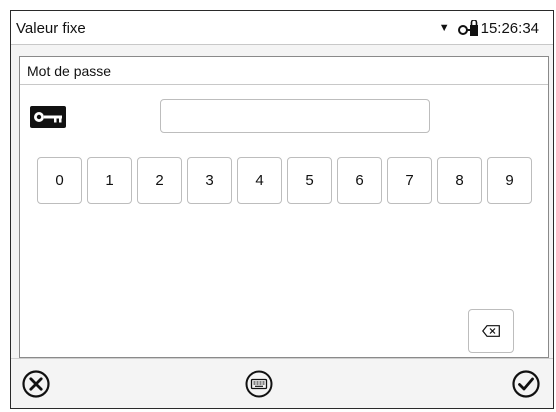 The image size is (556, 412). I want to click on key-icon, so click(48, 117).